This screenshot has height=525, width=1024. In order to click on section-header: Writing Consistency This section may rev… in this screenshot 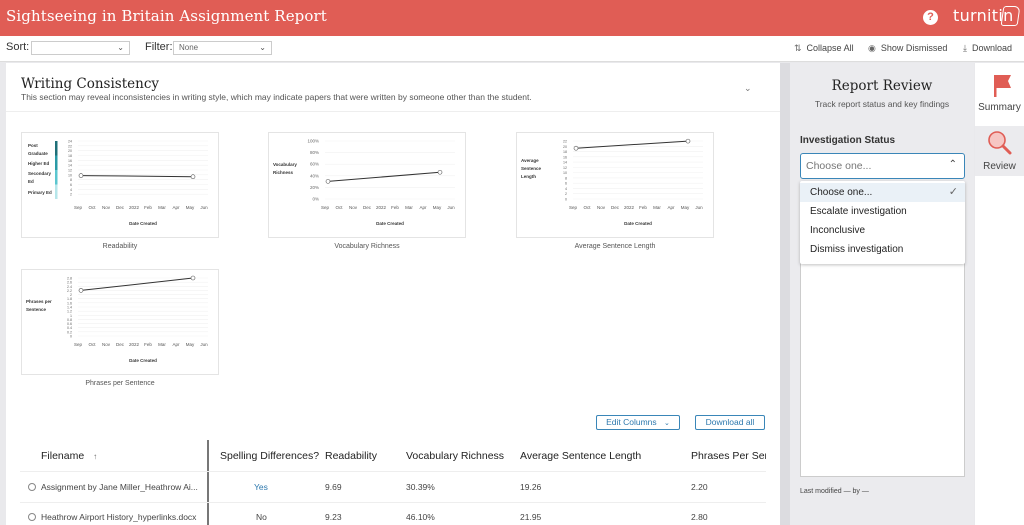, I will do `click(393, 87)`.